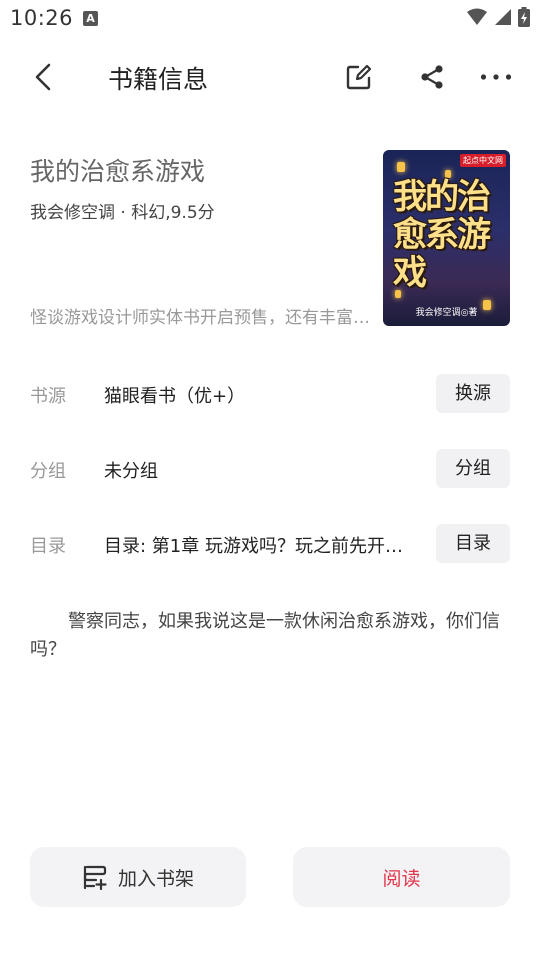 The width and height of the screenshot is (540, 960). I want to click on battery-charging-icon, so click(524, 17).